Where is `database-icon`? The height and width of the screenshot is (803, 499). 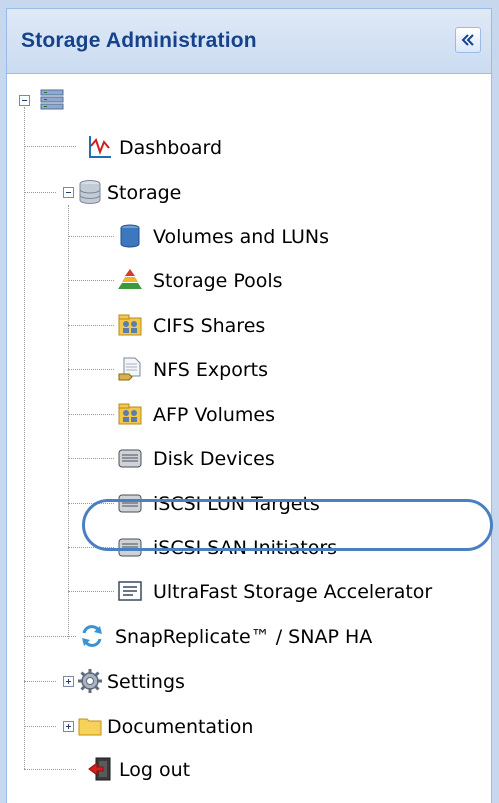
database-icon is located at coordinates (90, 192).